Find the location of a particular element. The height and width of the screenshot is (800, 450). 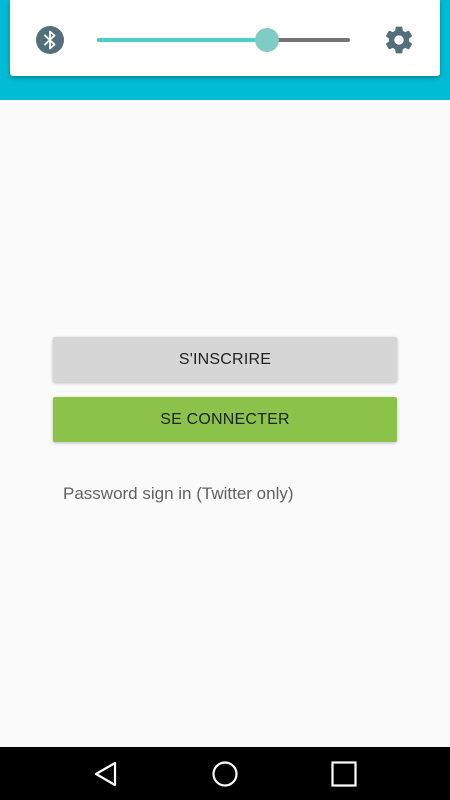

slider-fill is located at coordinates (182, 40).